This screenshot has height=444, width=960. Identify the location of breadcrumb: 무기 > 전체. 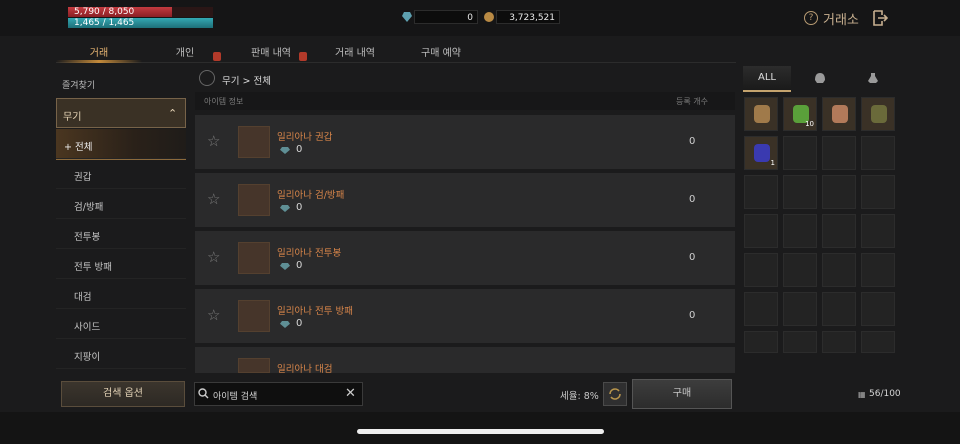
(246, 81).